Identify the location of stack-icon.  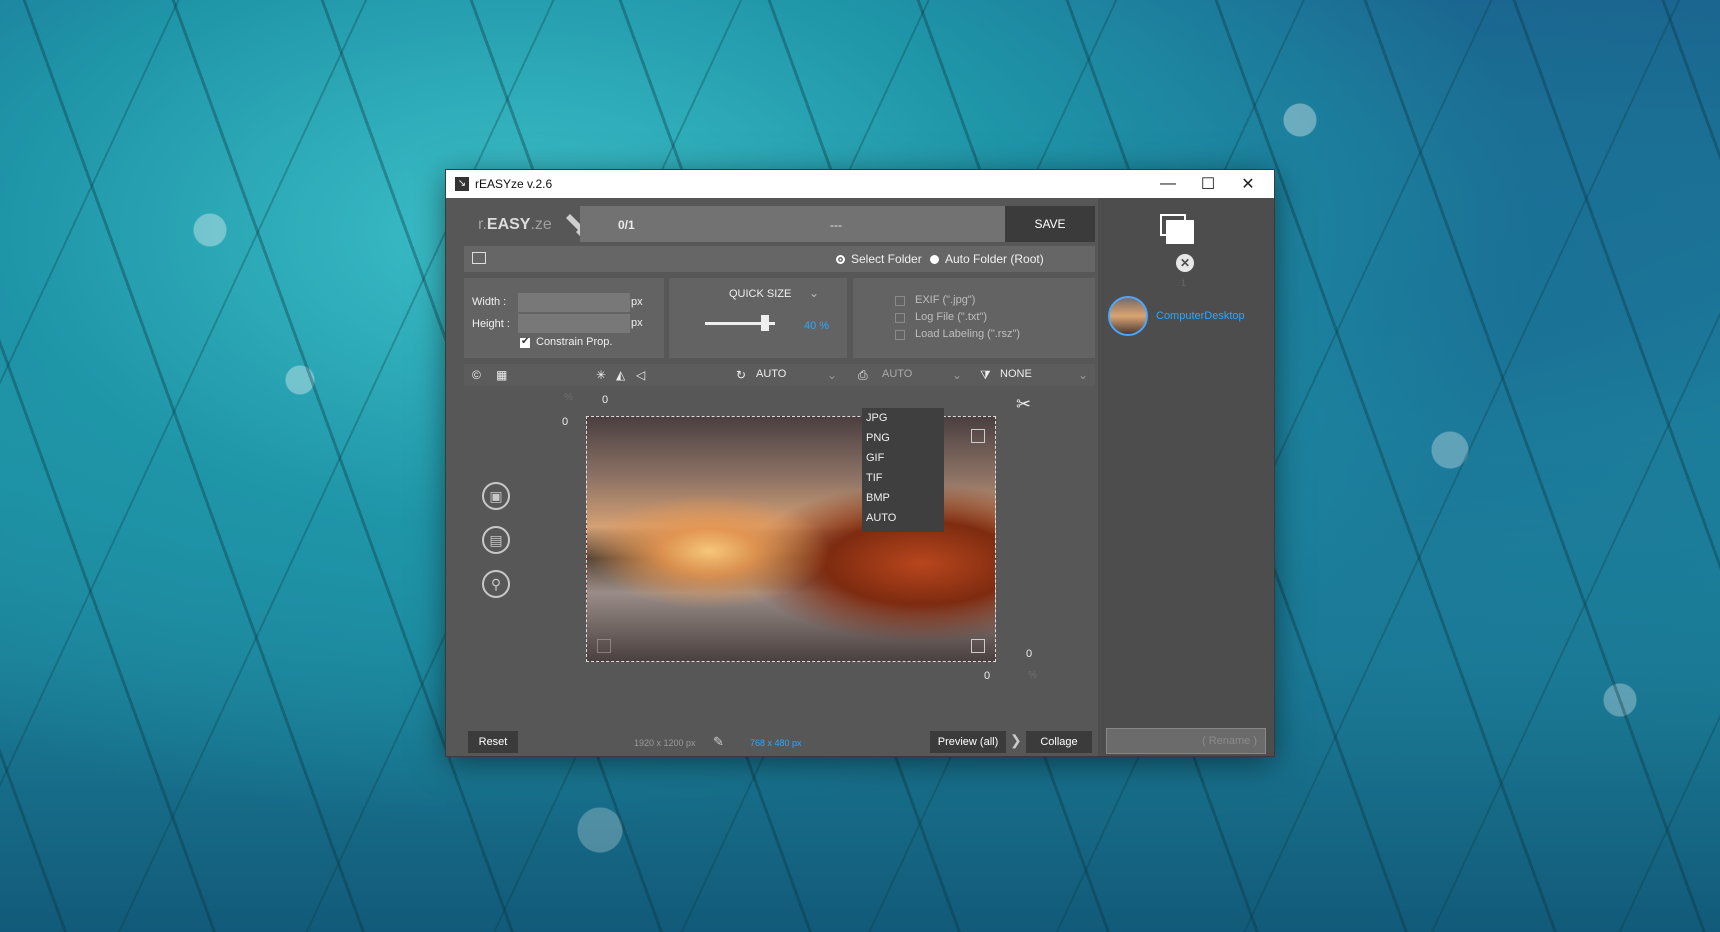
(1177, 229).